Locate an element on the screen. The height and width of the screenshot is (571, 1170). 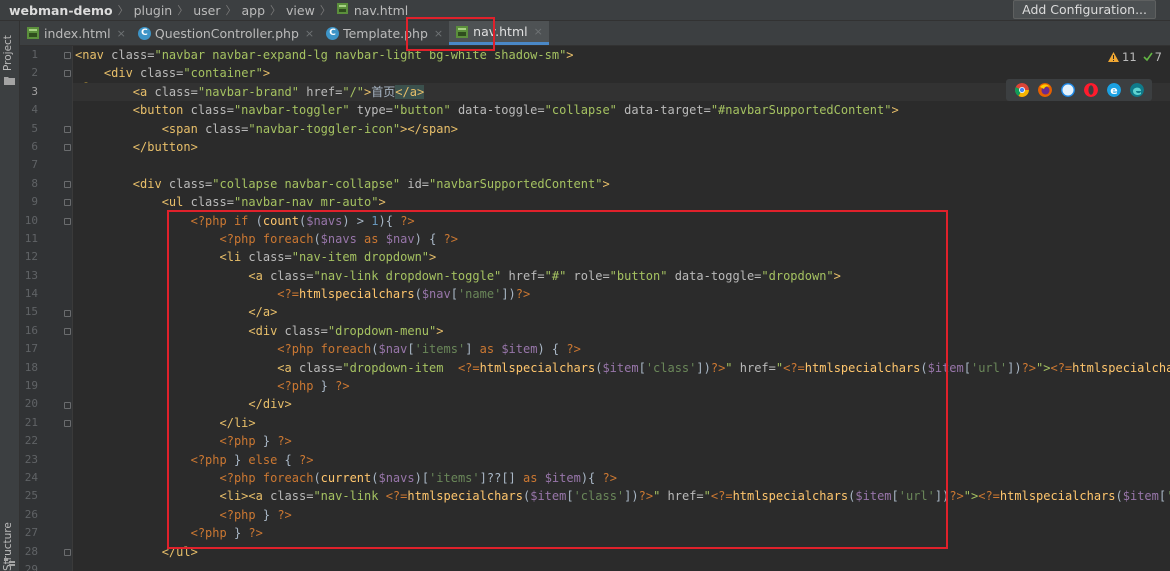
code-token: "> is located at coordinates (1043, 367).